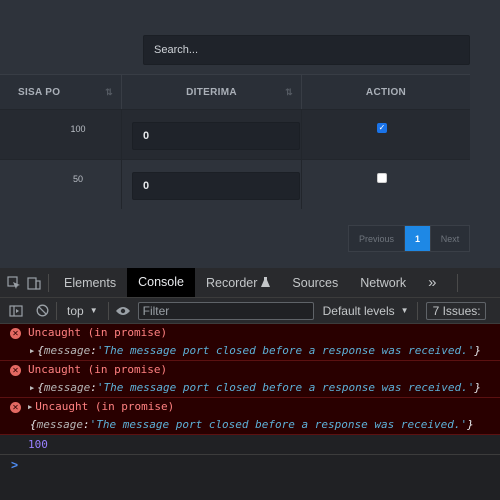 This screenshot has height=500, width=500. I want to click on column-header-label: DITERIMA, so click(211, 92).